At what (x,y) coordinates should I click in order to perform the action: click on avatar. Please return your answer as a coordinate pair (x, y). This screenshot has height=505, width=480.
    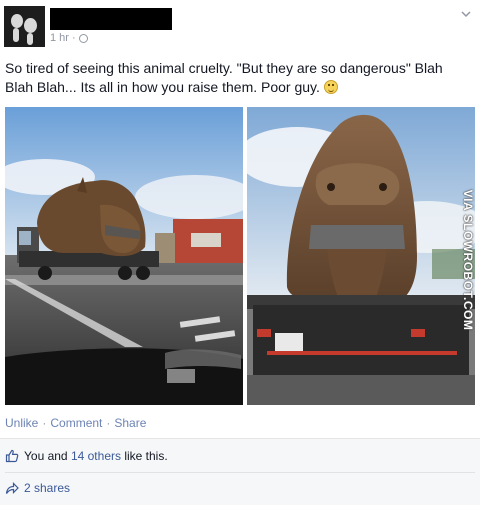
    Looking at the image, I should click on (24, 26).